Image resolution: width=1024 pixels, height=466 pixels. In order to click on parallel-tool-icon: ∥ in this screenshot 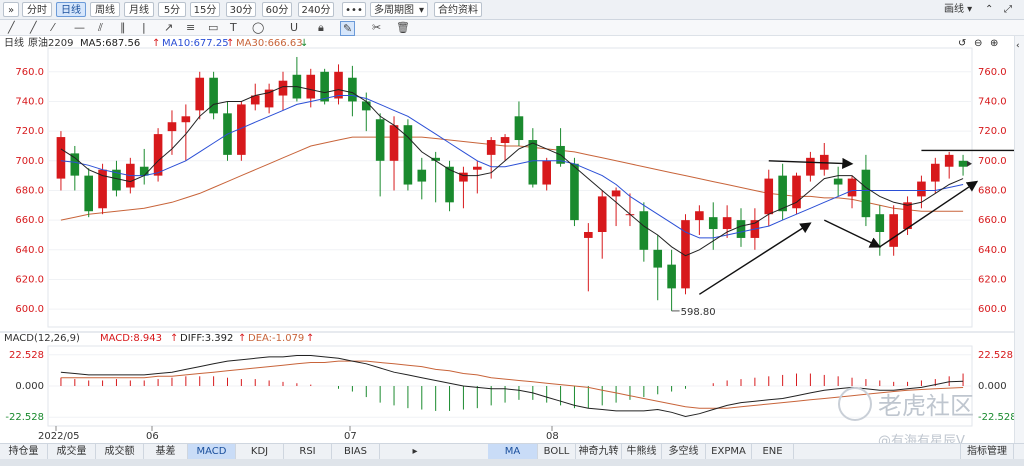, I will do `click(123, 27)`.